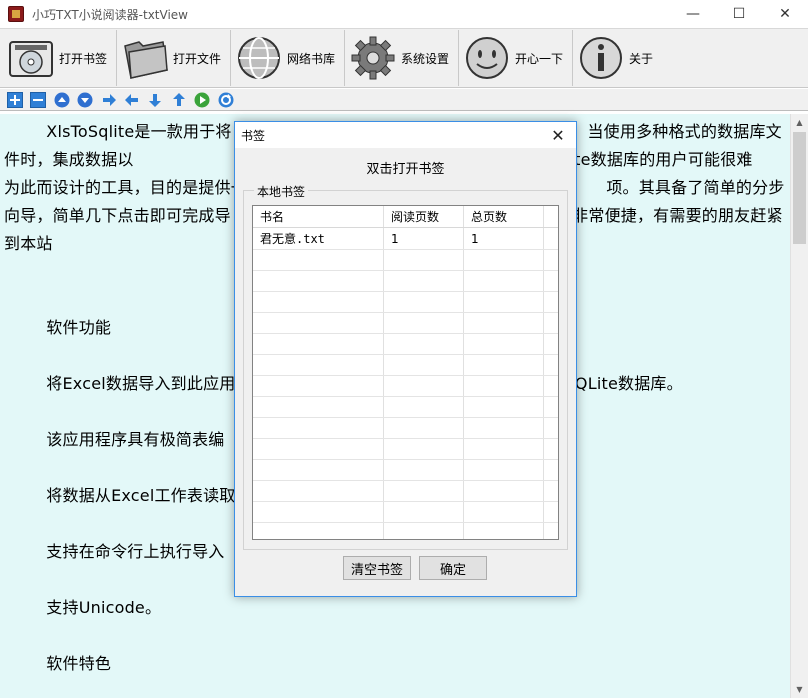 Image resolution: width=808 pixels, height=698 pixels. I want to click on open-file-label: 打开文件, so click(197, 58).